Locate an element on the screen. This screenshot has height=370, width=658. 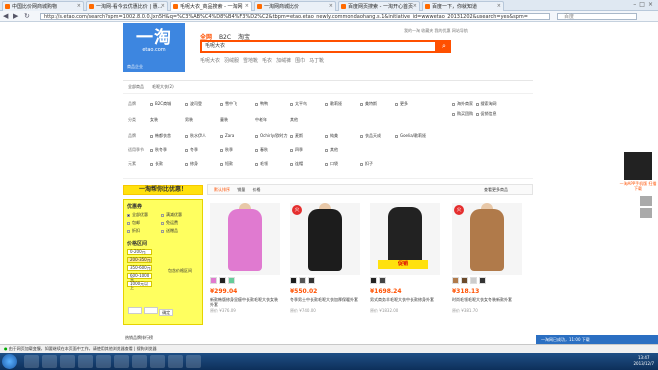
product-title: 时尚毛领毛呢大衣女冬装新款外套 is located at coordinates (487, 302).